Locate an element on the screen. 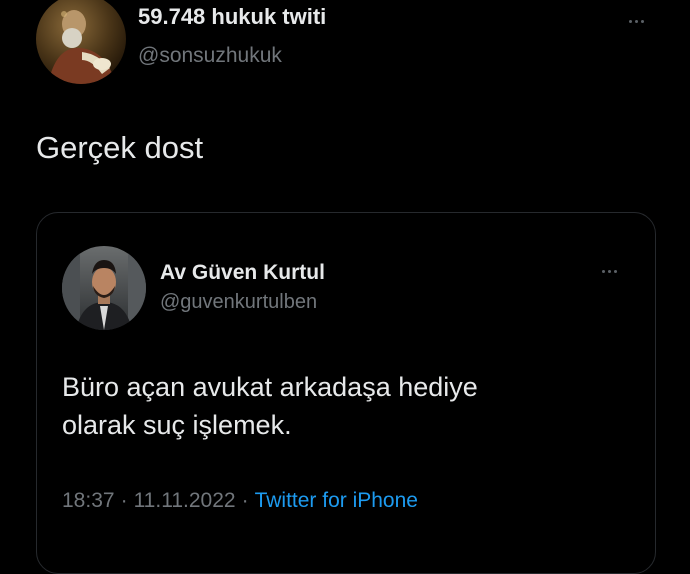 The image size is (690, 574). quoted-author-avatar is located at coordinates (104, 288).